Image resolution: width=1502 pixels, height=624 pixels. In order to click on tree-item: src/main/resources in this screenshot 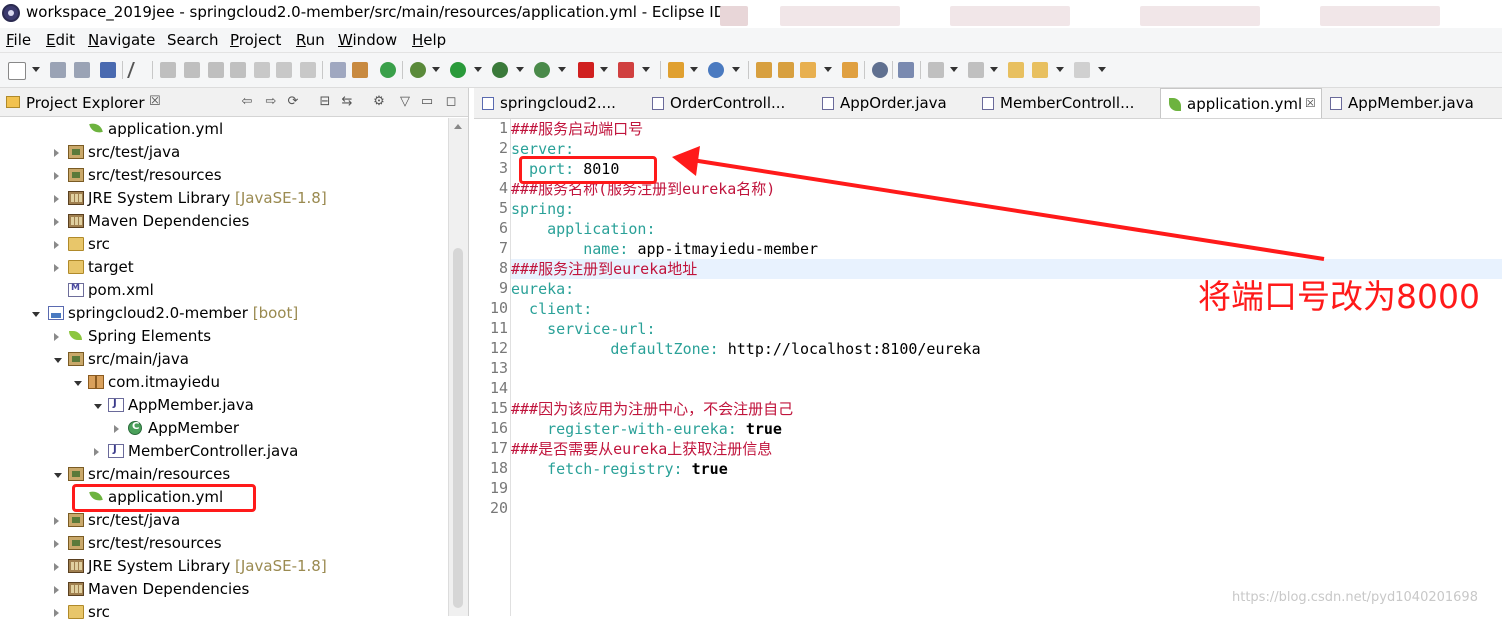, I will do `click(224, 474)`.